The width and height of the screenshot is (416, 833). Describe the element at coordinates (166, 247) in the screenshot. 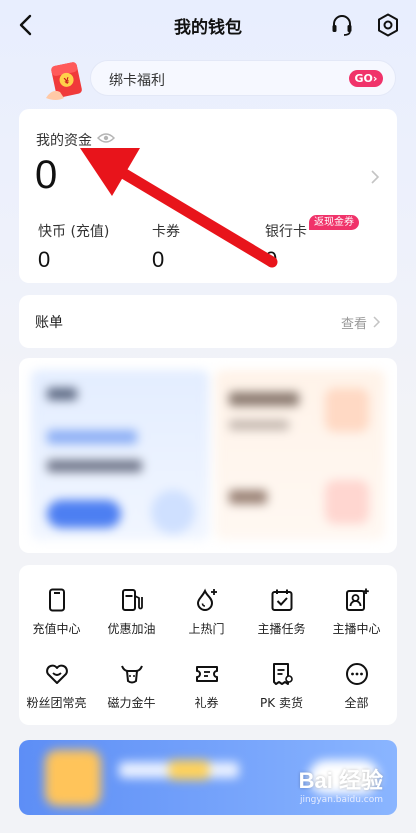

I see `coupon-balance: 卡券 0` at that location.